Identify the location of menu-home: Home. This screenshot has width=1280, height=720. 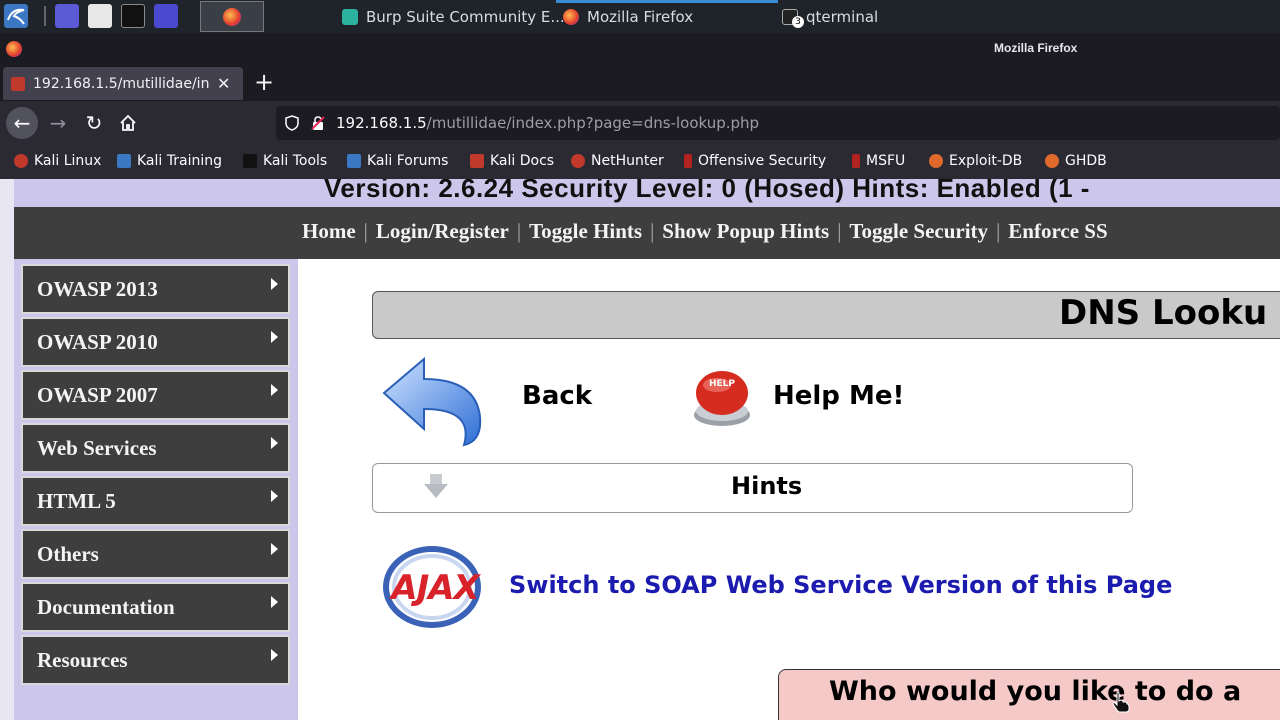
(329, 231).